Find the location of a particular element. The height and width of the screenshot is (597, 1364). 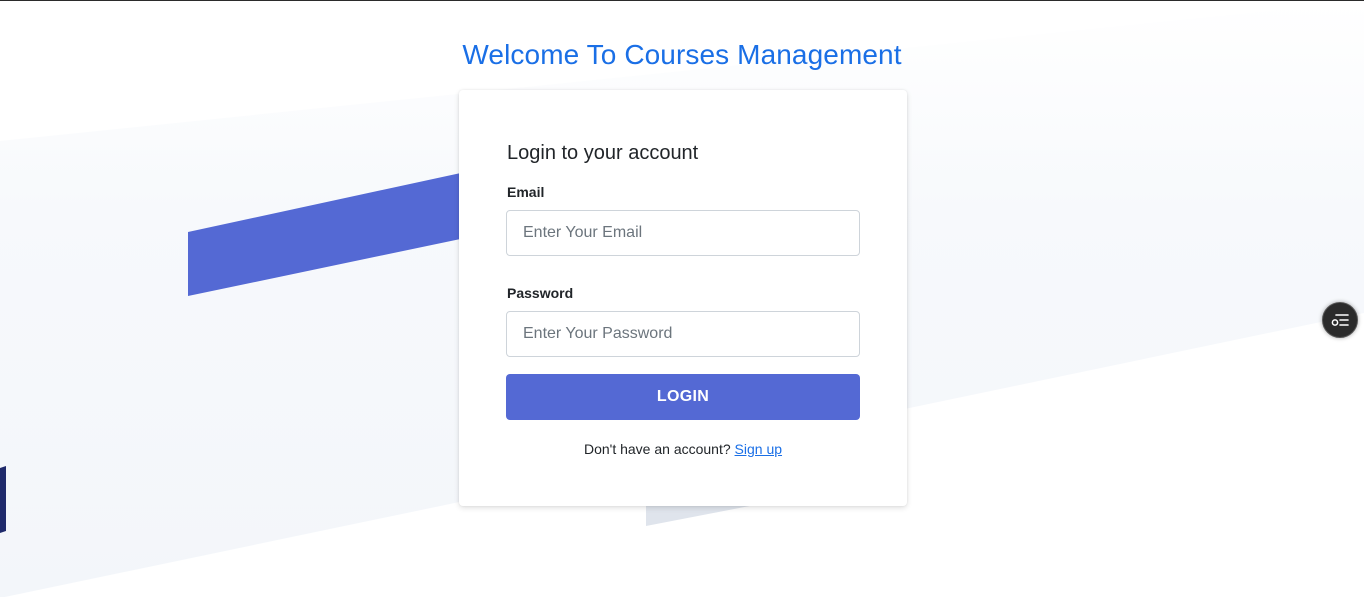

signup-link: Sign up is located at coordinates (758, 449).